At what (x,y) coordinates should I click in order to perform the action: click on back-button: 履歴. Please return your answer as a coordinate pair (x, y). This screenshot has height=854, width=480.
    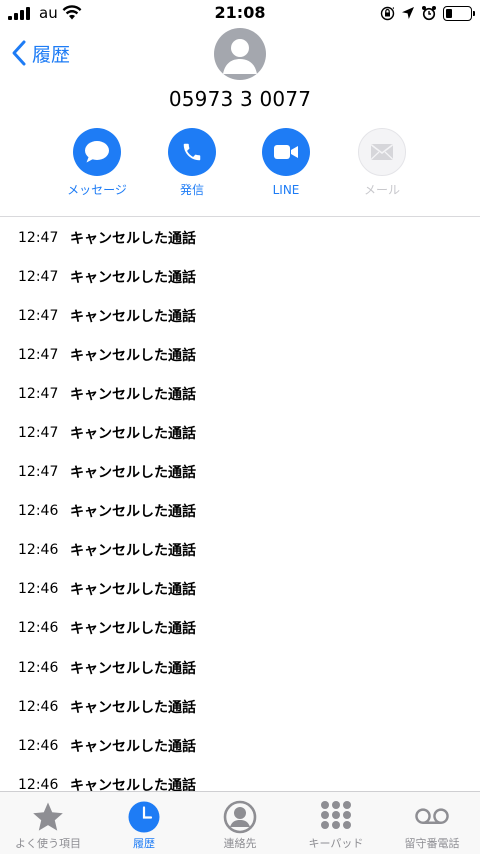
    Looking at the image, I should click on (40, 53).